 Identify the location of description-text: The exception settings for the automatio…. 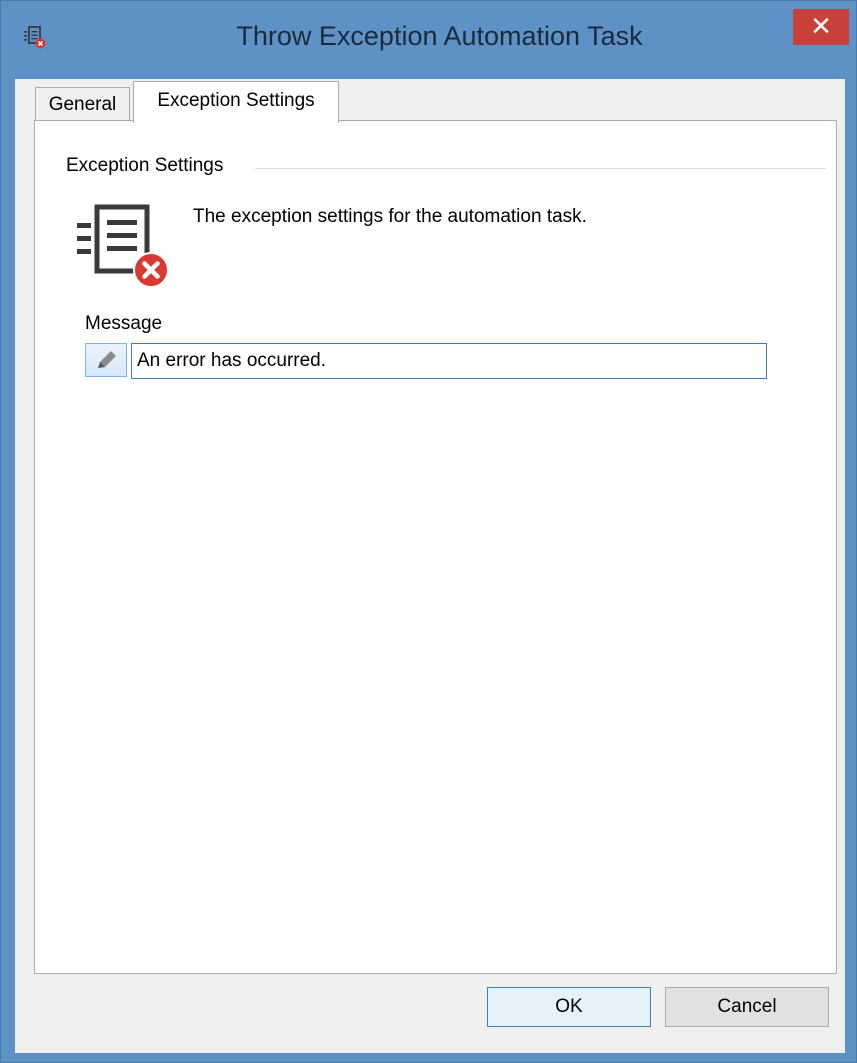
(390, 216).